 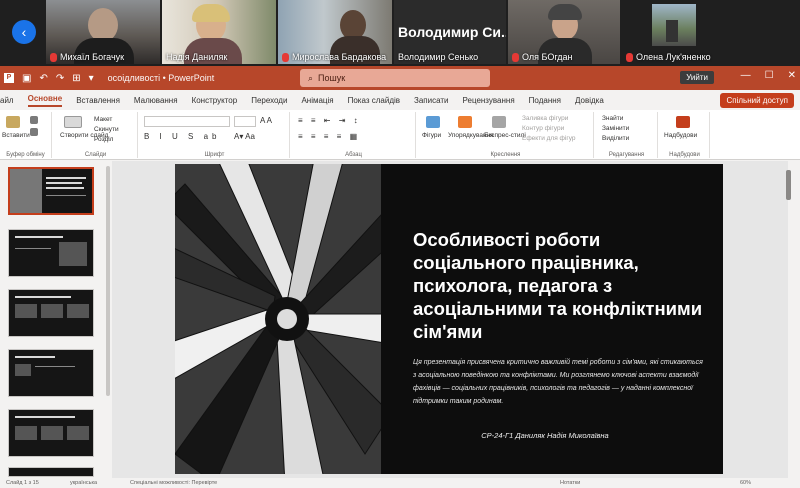 What do you see at coordinates (332, 78) in the screenshot?
I see `search-placeholder: Пошук` at bounding box center [332, 78].